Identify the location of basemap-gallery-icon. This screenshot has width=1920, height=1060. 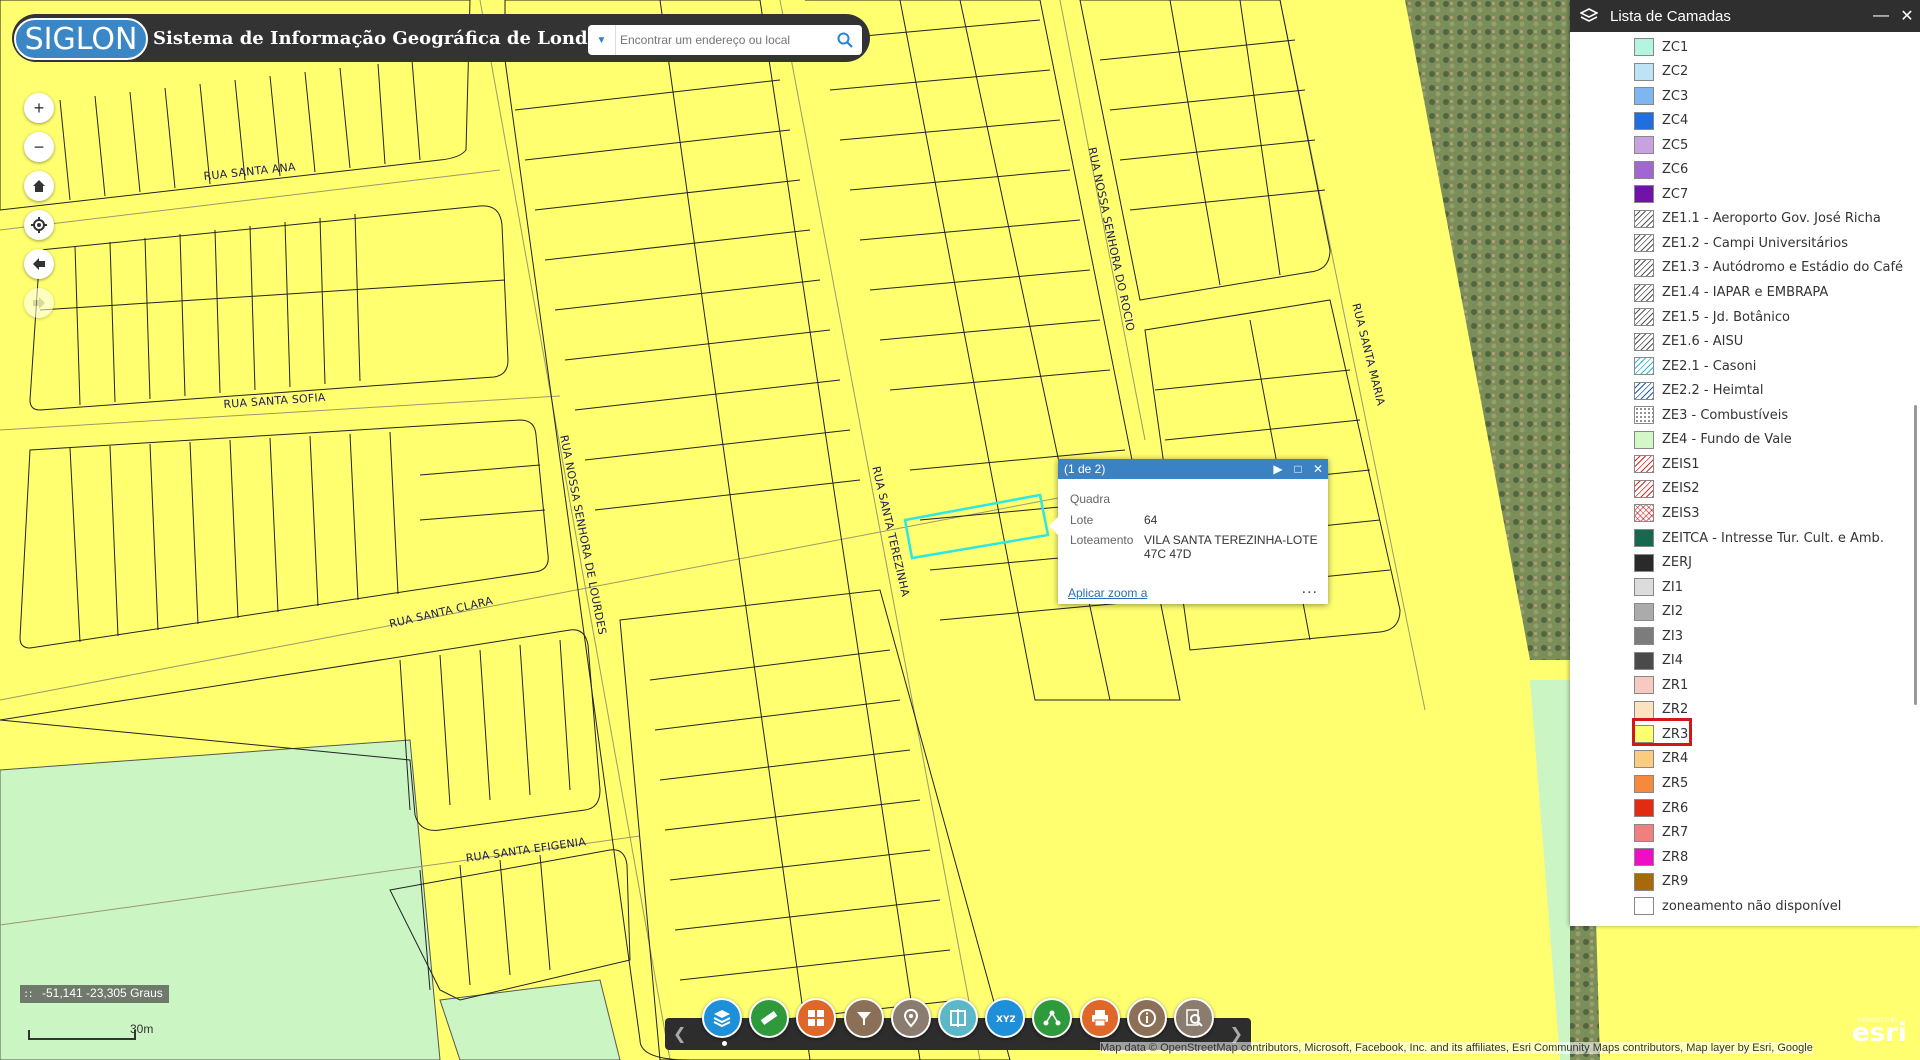
(816, 1018).